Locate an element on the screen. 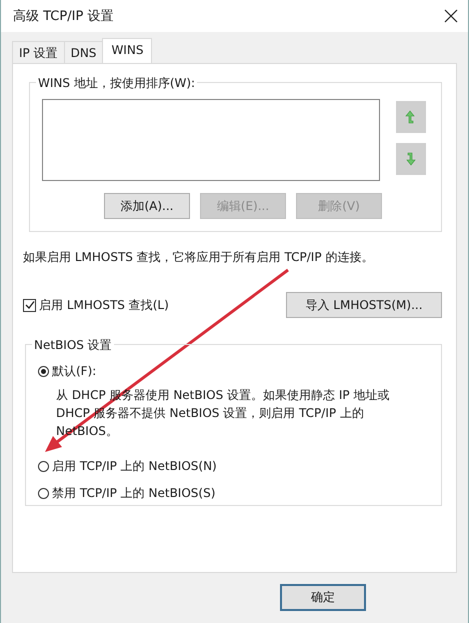 This screenshot has height=623, width=469. group-title: WINS 地址，按使用排序(W): is located at coordinates (117, 83).